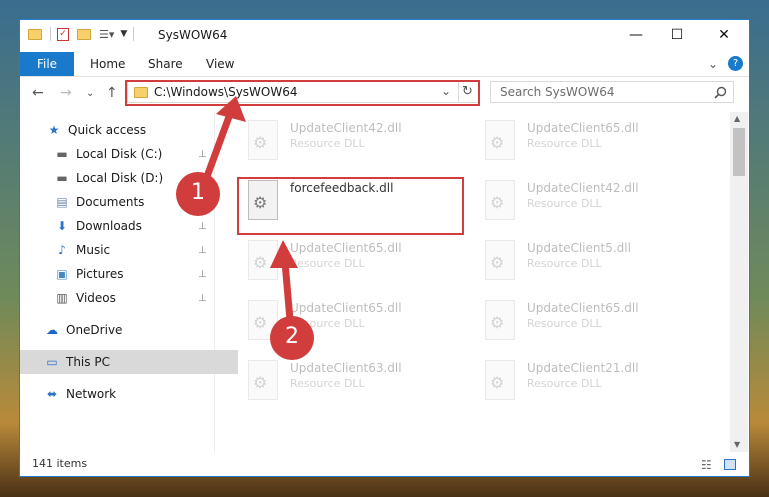  I want to click on nav-item-label: Videos, so click(96, 298).